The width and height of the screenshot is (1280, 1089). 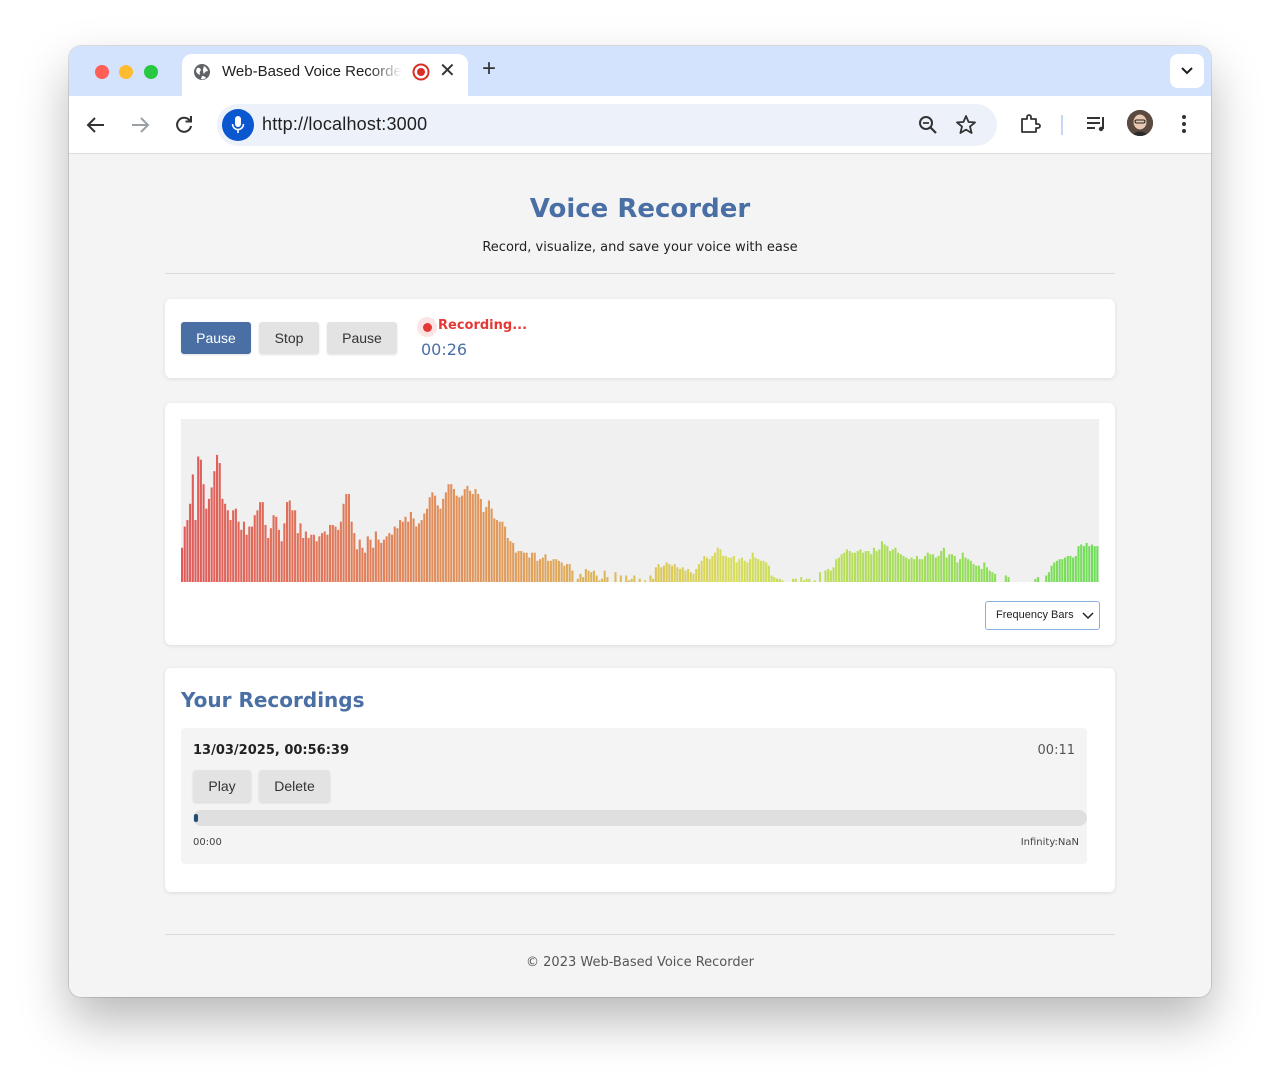 I want to click on playback-progress-bar, so click(x=640, y=818).